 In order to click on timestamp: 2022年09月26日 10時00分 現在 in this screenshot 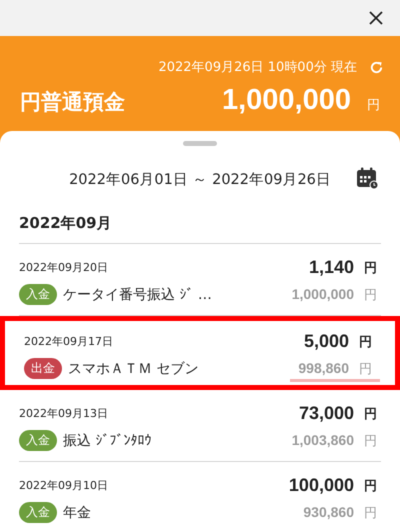, I will do `click(257, 67)`.